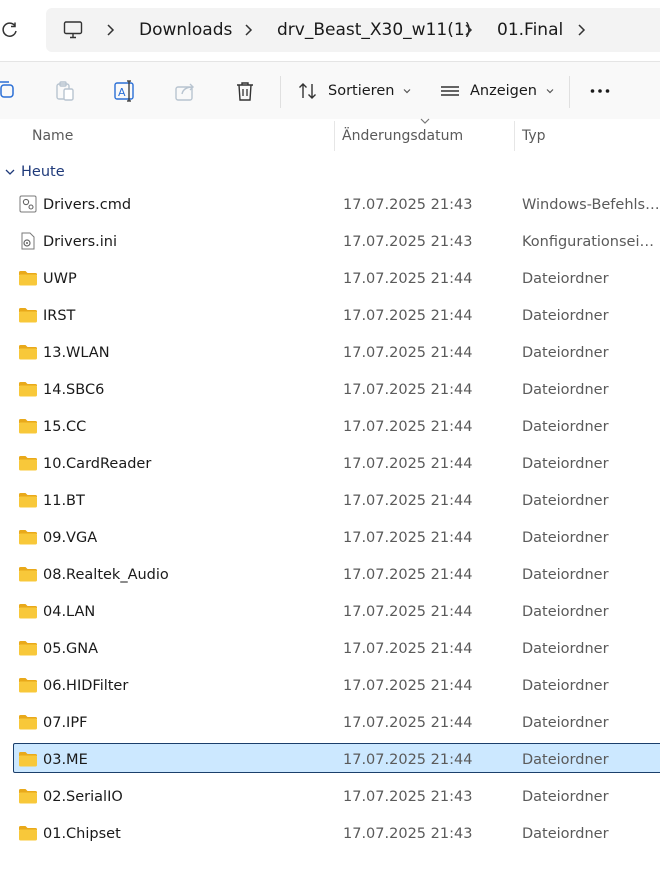 The height and width of the screenshot is (870, 660). I want to click on file-row: 03.ME 17.07.2025 21:44 Dateiordner, so click(330, 760).